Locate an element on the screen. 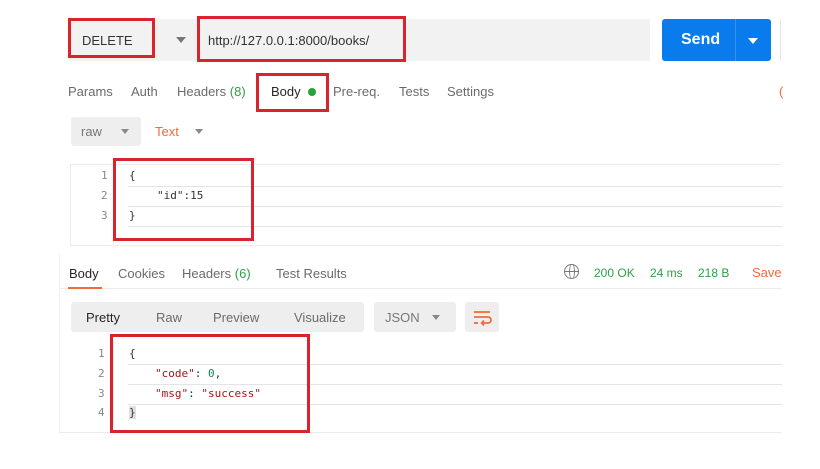  annotation-url is located at coordinates (301, 39).